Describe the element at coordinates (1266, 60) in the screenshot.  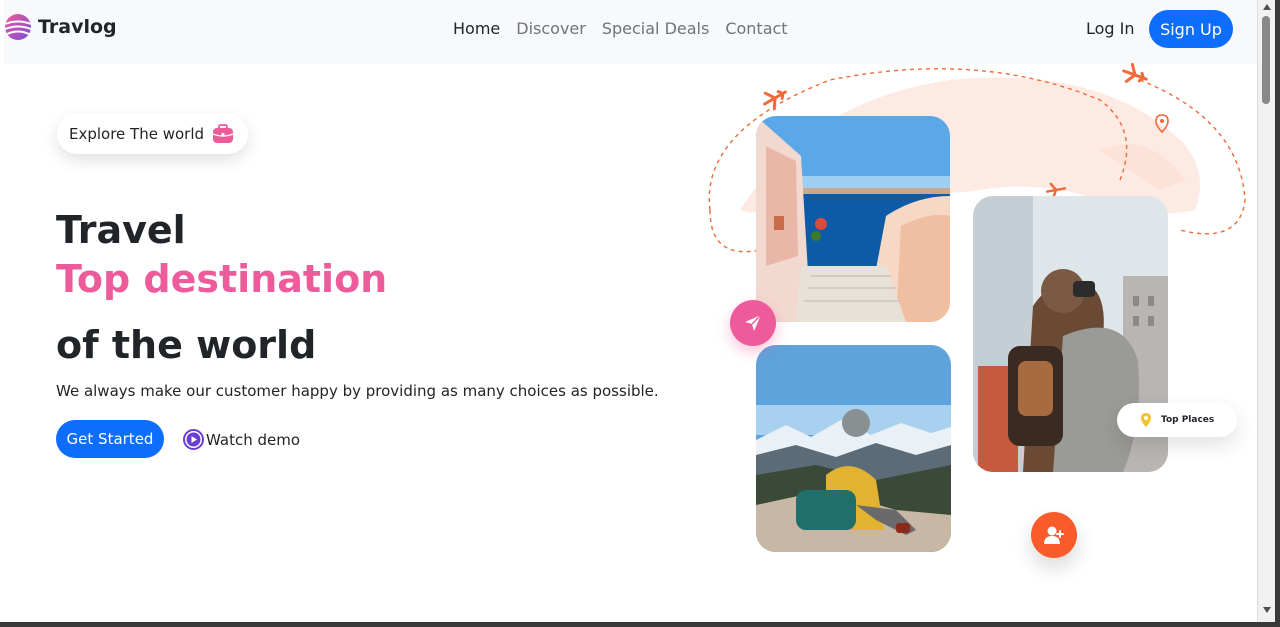
I see `scroll-thumb` at that location.